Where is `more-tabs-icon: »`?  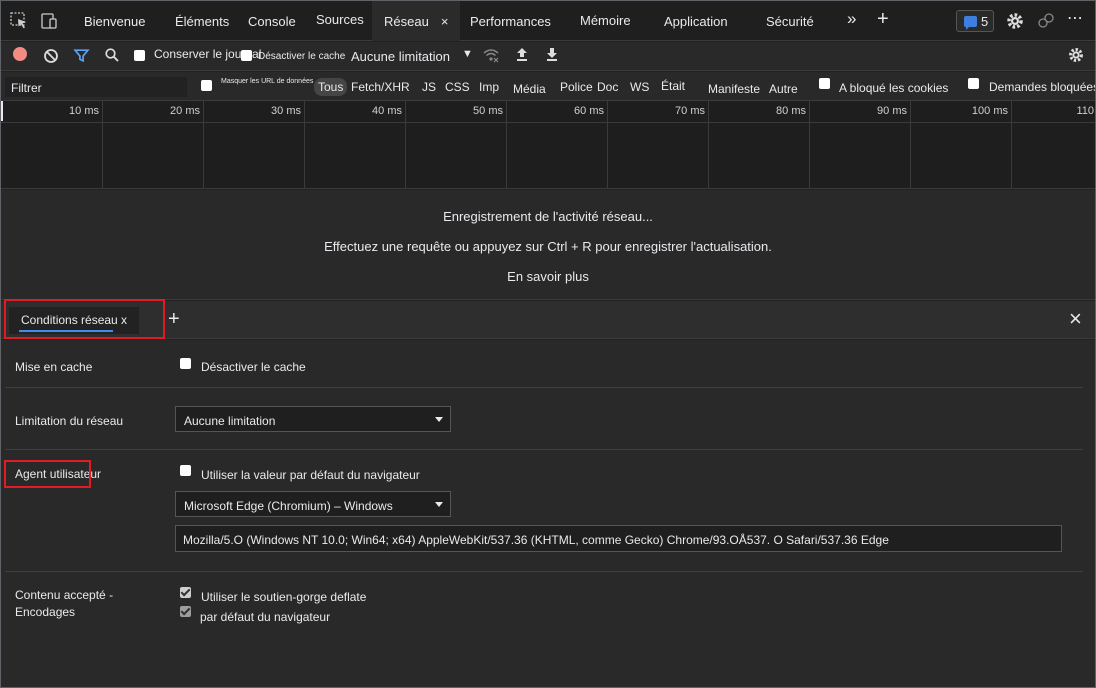
more-tabs-icon: » is located at coordinates (851, 21).